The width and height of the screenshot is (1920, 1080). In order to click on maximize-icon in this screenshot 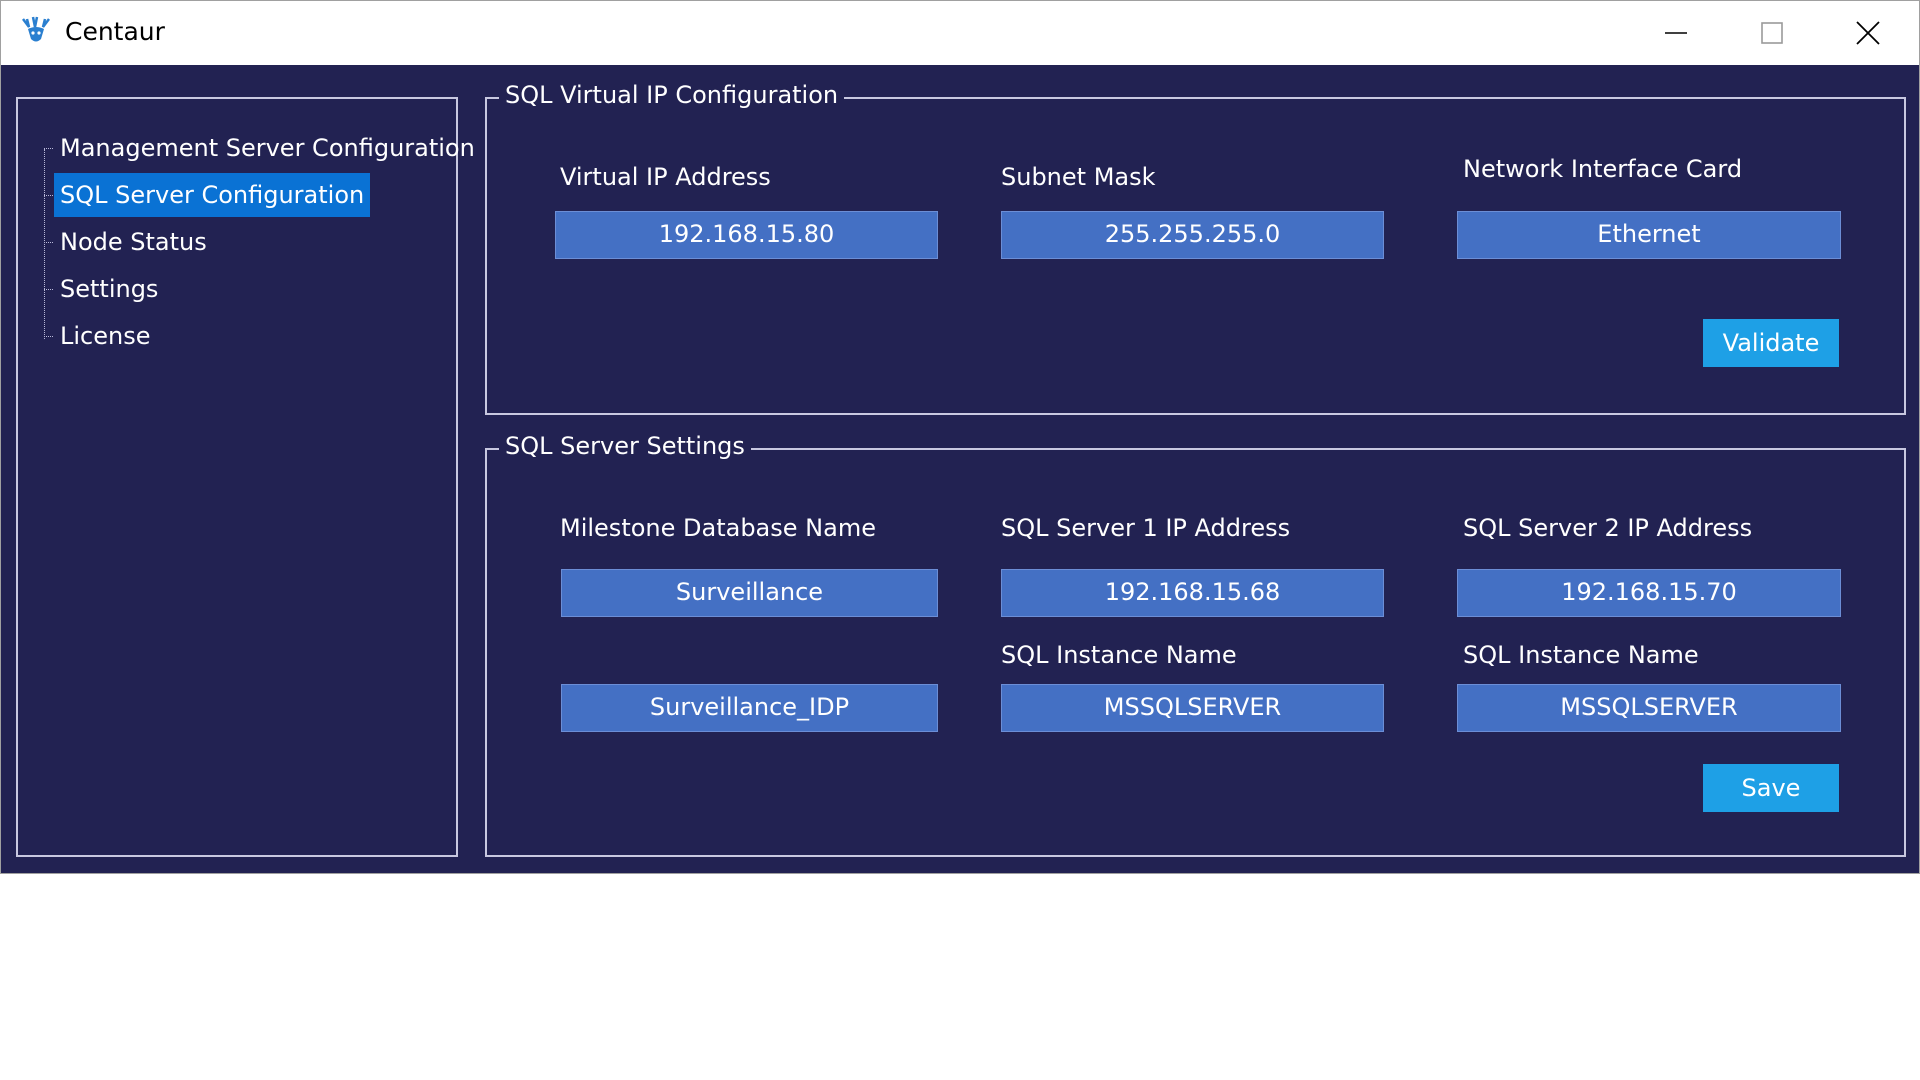, I will do `click(1772, 33)`.